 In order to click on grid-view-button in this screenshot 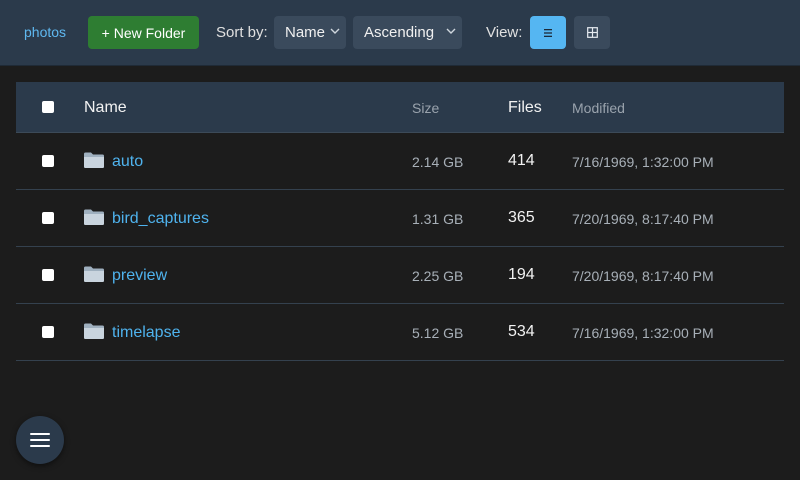, I will do `click(592, 32)`.